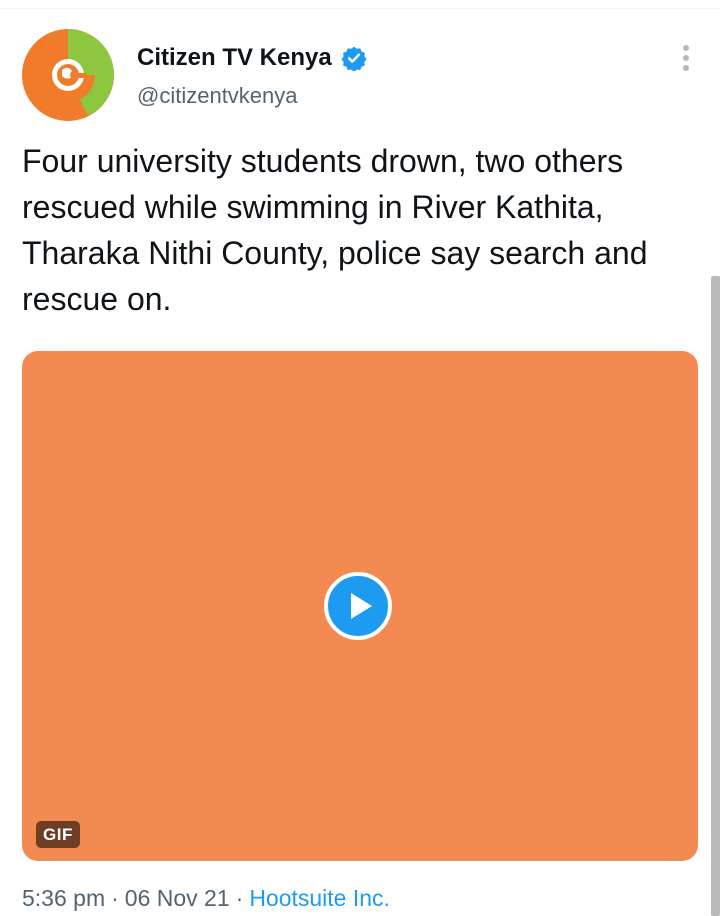  I want to click on top-divider, so click(360, 8).